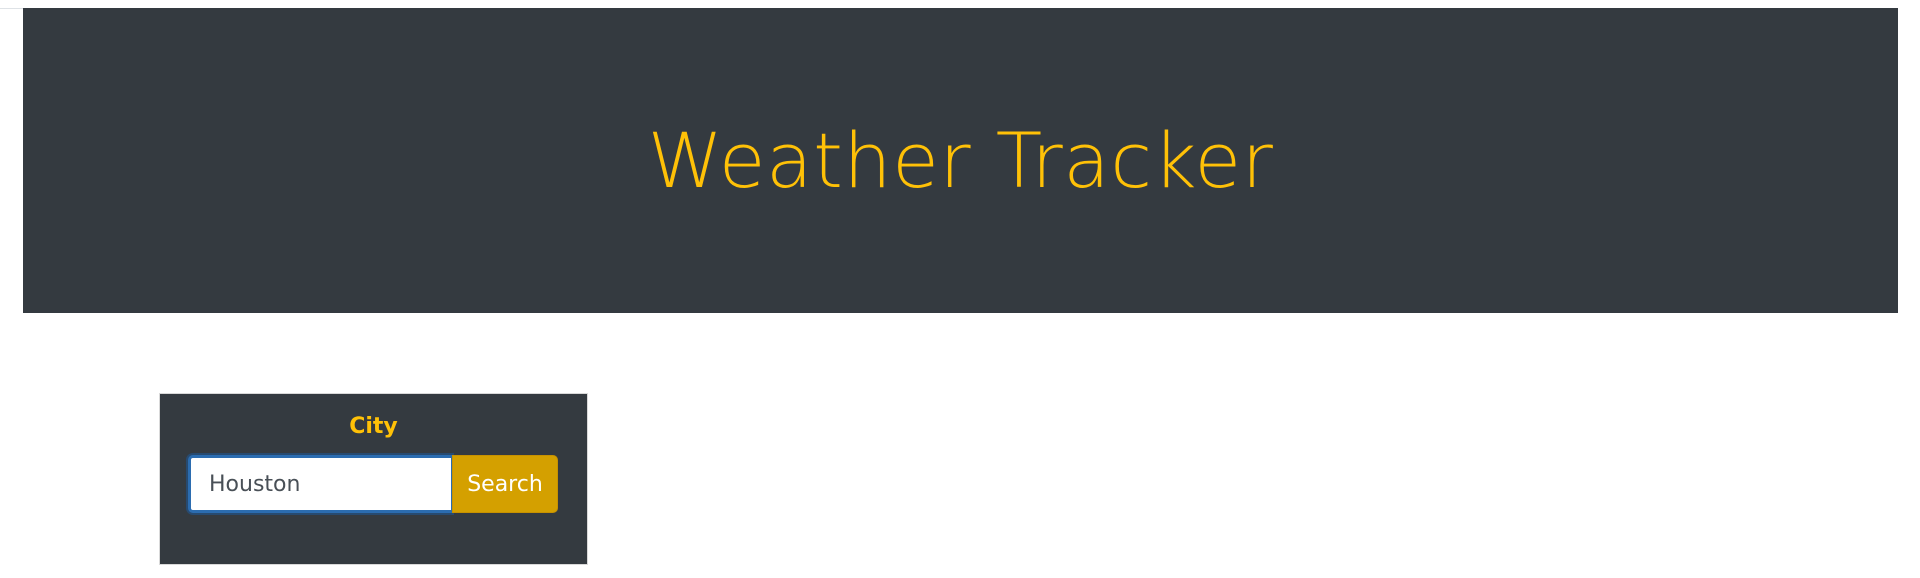  I want to click on city-search-group: Search, so click(373, 484).